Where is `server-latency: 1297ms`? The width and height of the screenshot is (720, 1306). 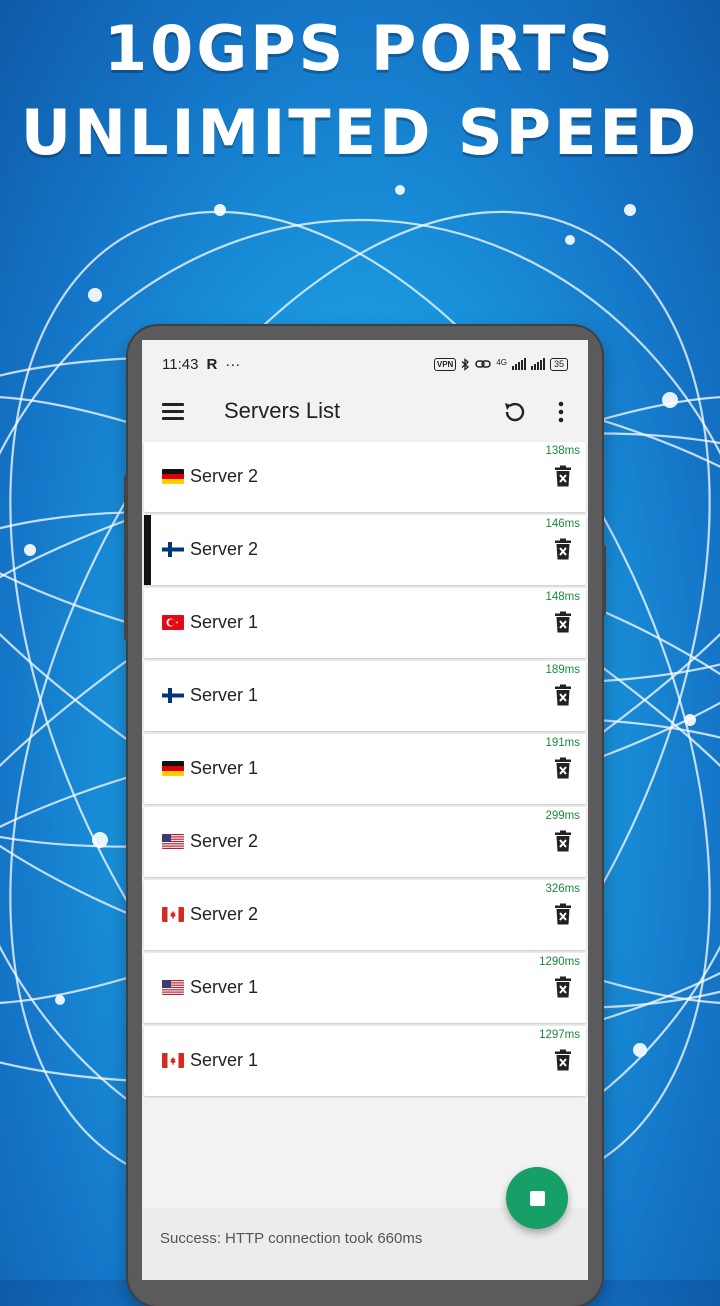 server-latency: 1297ms is located at coordinates (559, 1035).